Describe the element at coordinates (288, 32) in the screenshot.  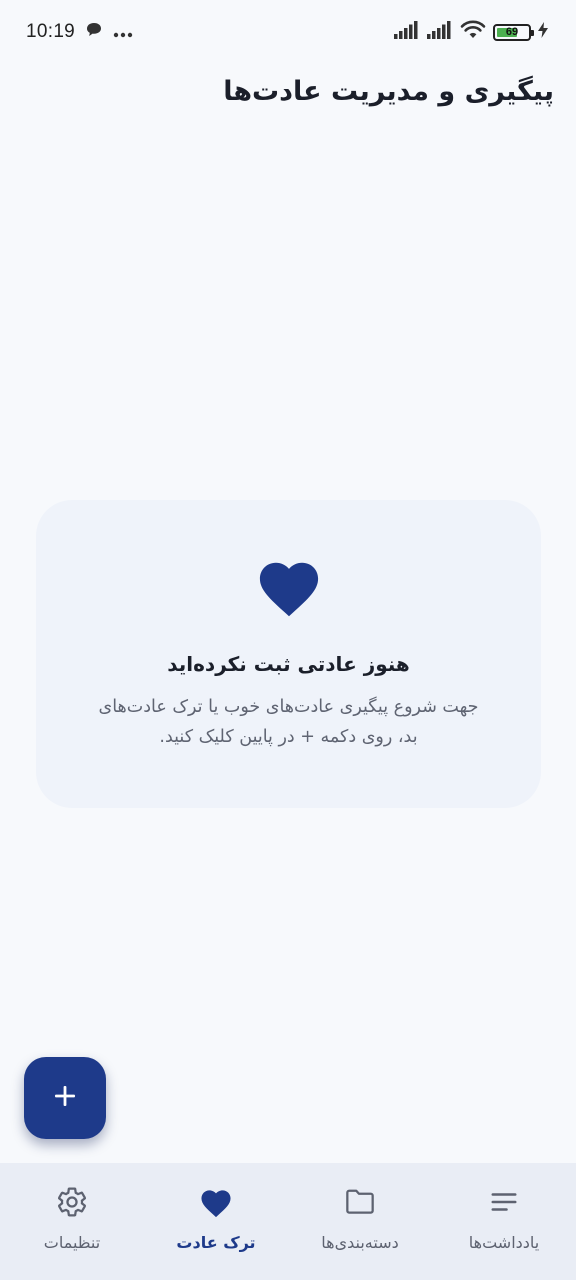
I see `status-bar: 10:19 69` at that location.